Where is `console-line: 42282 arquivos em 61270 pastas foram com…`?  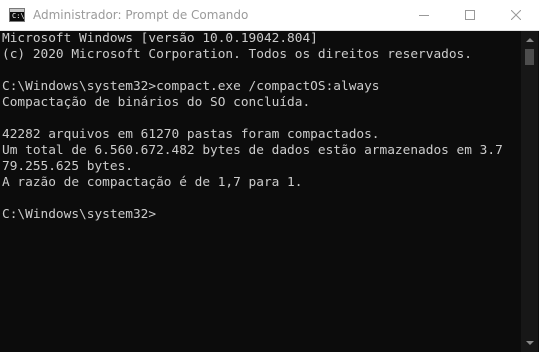
console-line: 42282 arquivos em 61270 pastas foram com… is located at coordinates (191, 134).